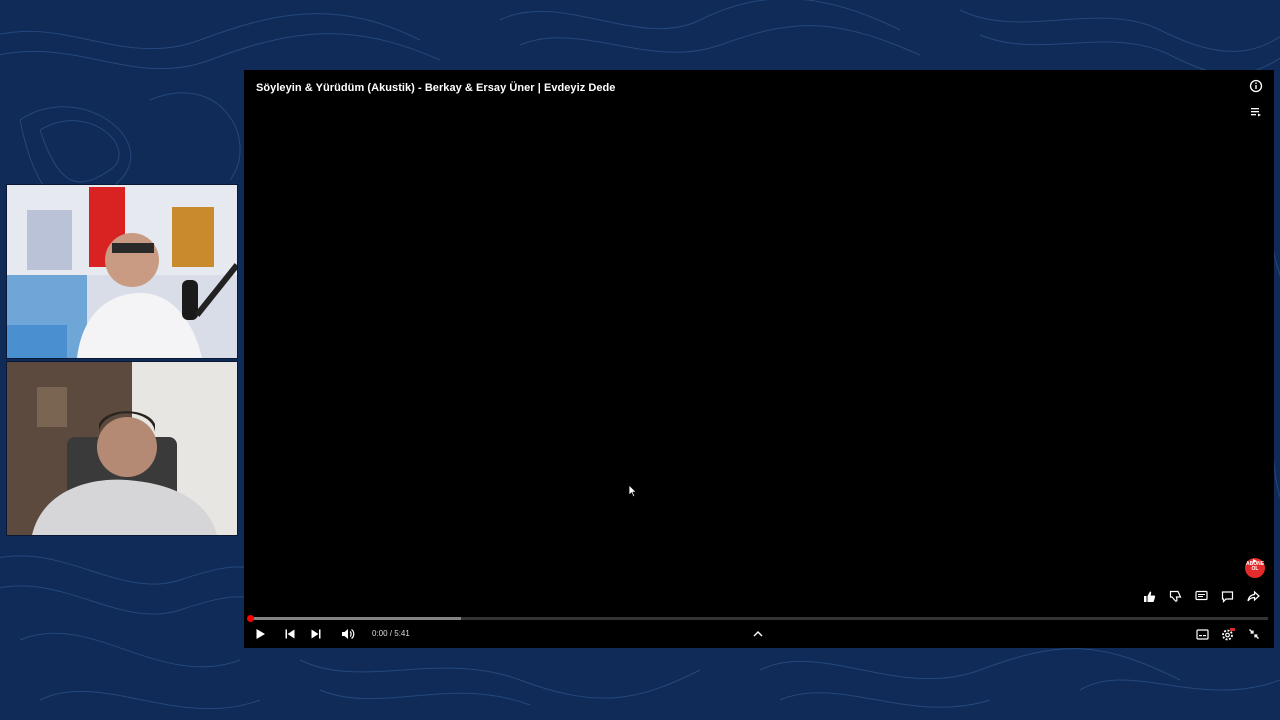 This screenshot has width=1280, height=720. Describe the element at coordinates (391, 633) in the screenshot. I see `time-display: 0:00 / 5:41` at that location.